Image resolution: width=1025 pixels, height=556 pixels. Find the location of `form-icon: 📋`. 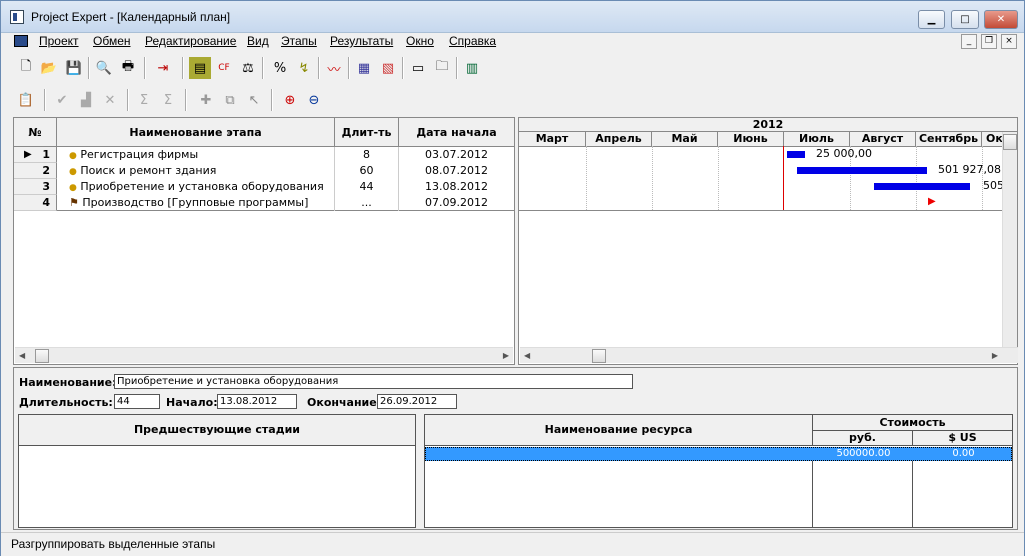

form-icon: 📋 is located at coordinates (26, 100).